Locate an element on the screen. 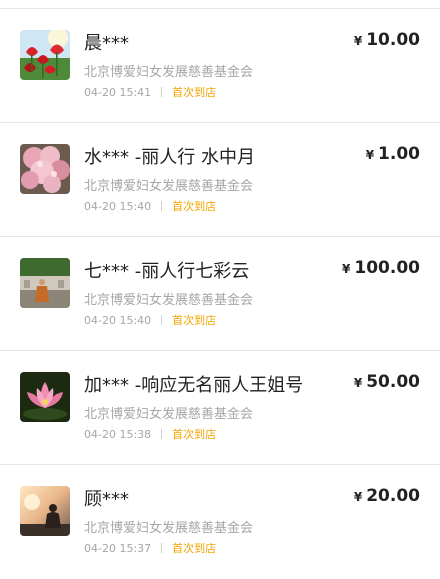  donation-amount: ¥ 100.00 is located at coordinates (381, 268).